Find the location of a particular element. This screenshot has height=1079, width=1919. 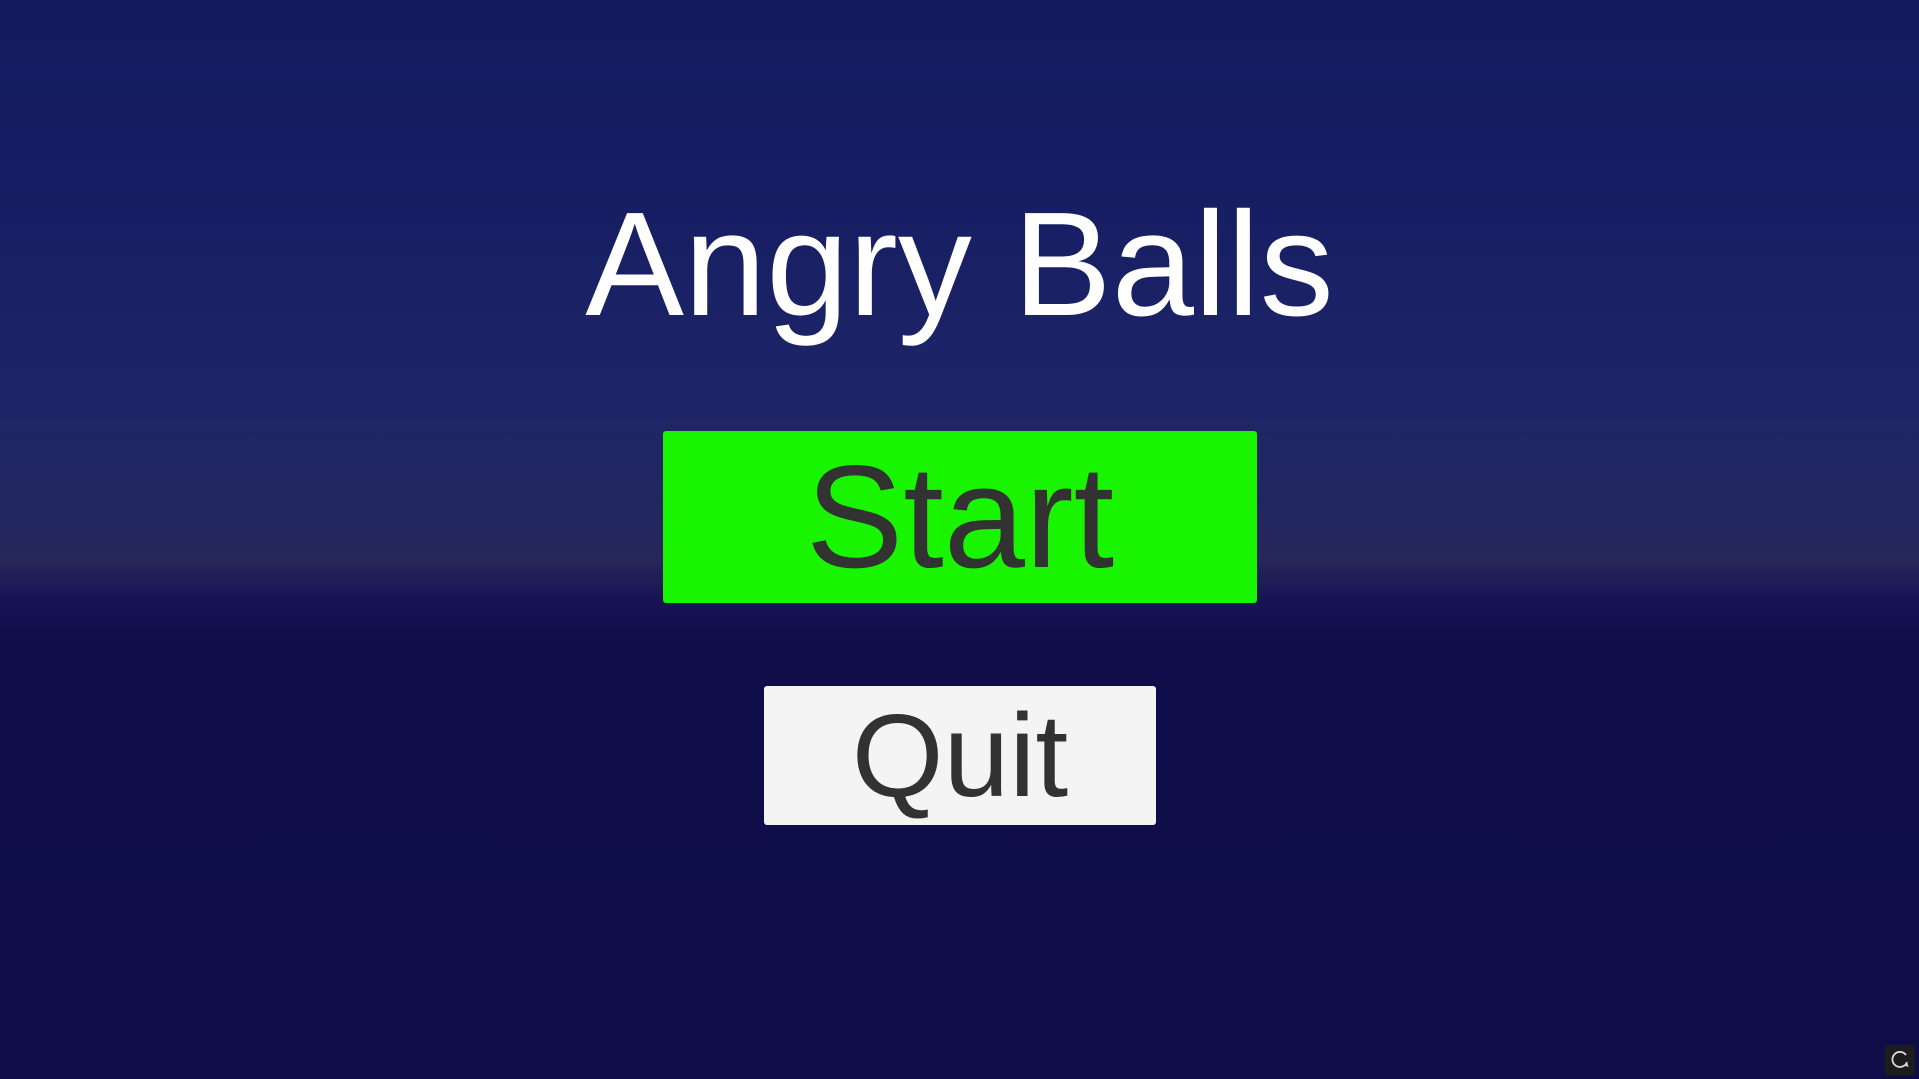

quit-button: Quit is located at coordinates (960, 755).